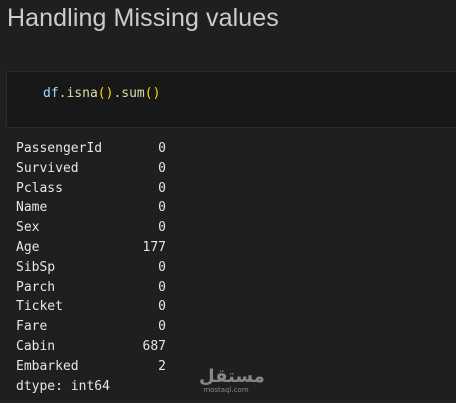 The image size is (456, 403). Describe the element at coordinates (47, 366) in the screenshot. I see `column-name: Embarked` at that location.